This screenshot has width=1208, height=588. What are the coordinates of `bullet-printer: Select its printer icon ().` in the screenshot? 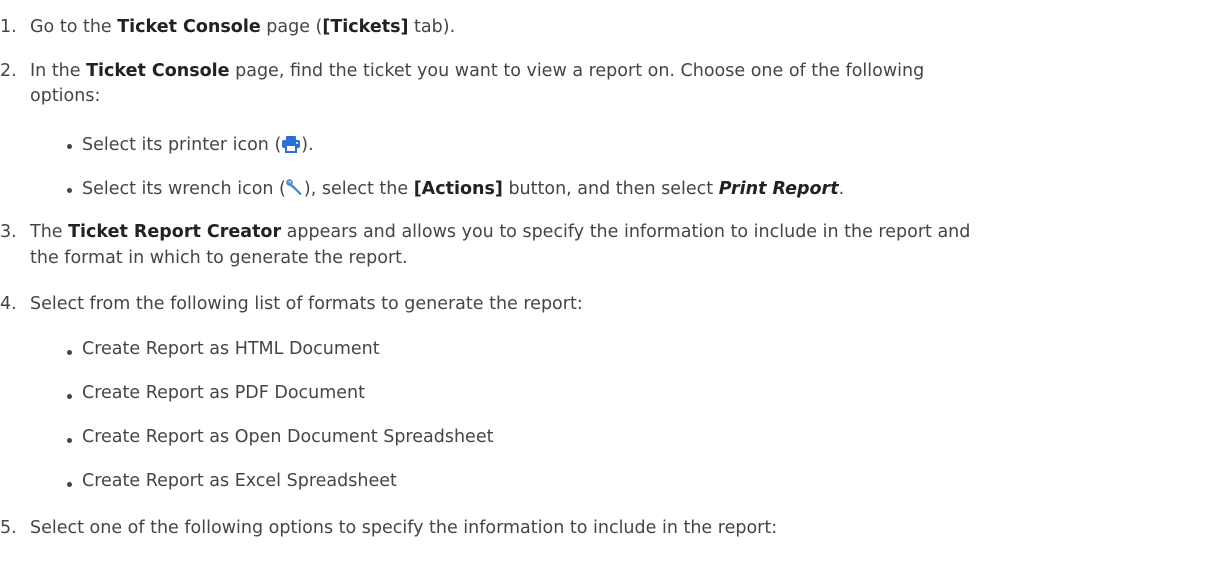 It's located at (198, 146).